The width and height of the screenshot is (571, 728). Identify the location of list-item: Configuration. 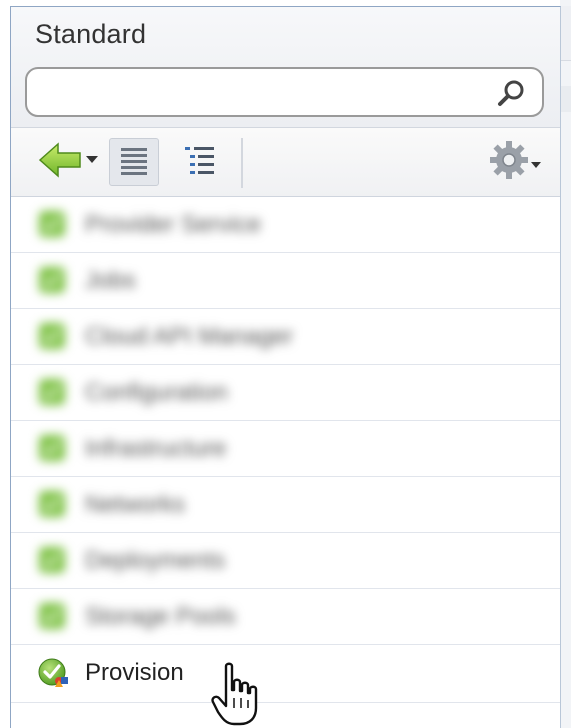
(285, 393).